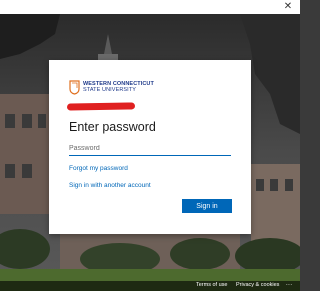 This screenshot has width=320, height=291. I want to click on terms-link: Terms of use, so click(211, 285).